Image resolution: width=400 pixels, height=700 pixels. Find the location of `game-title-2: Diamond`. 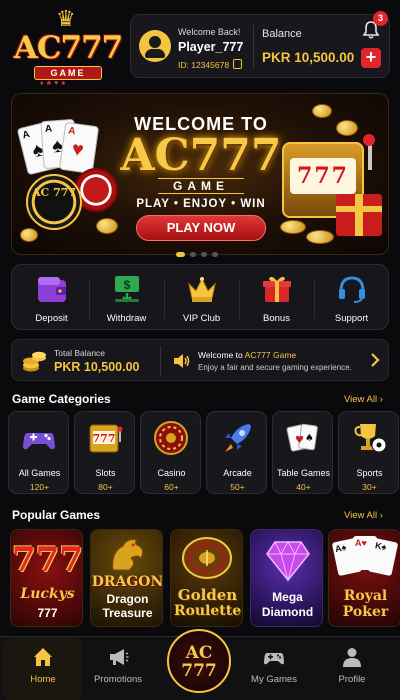

game-title-2: Diamond is located at coordinates (287, 612).